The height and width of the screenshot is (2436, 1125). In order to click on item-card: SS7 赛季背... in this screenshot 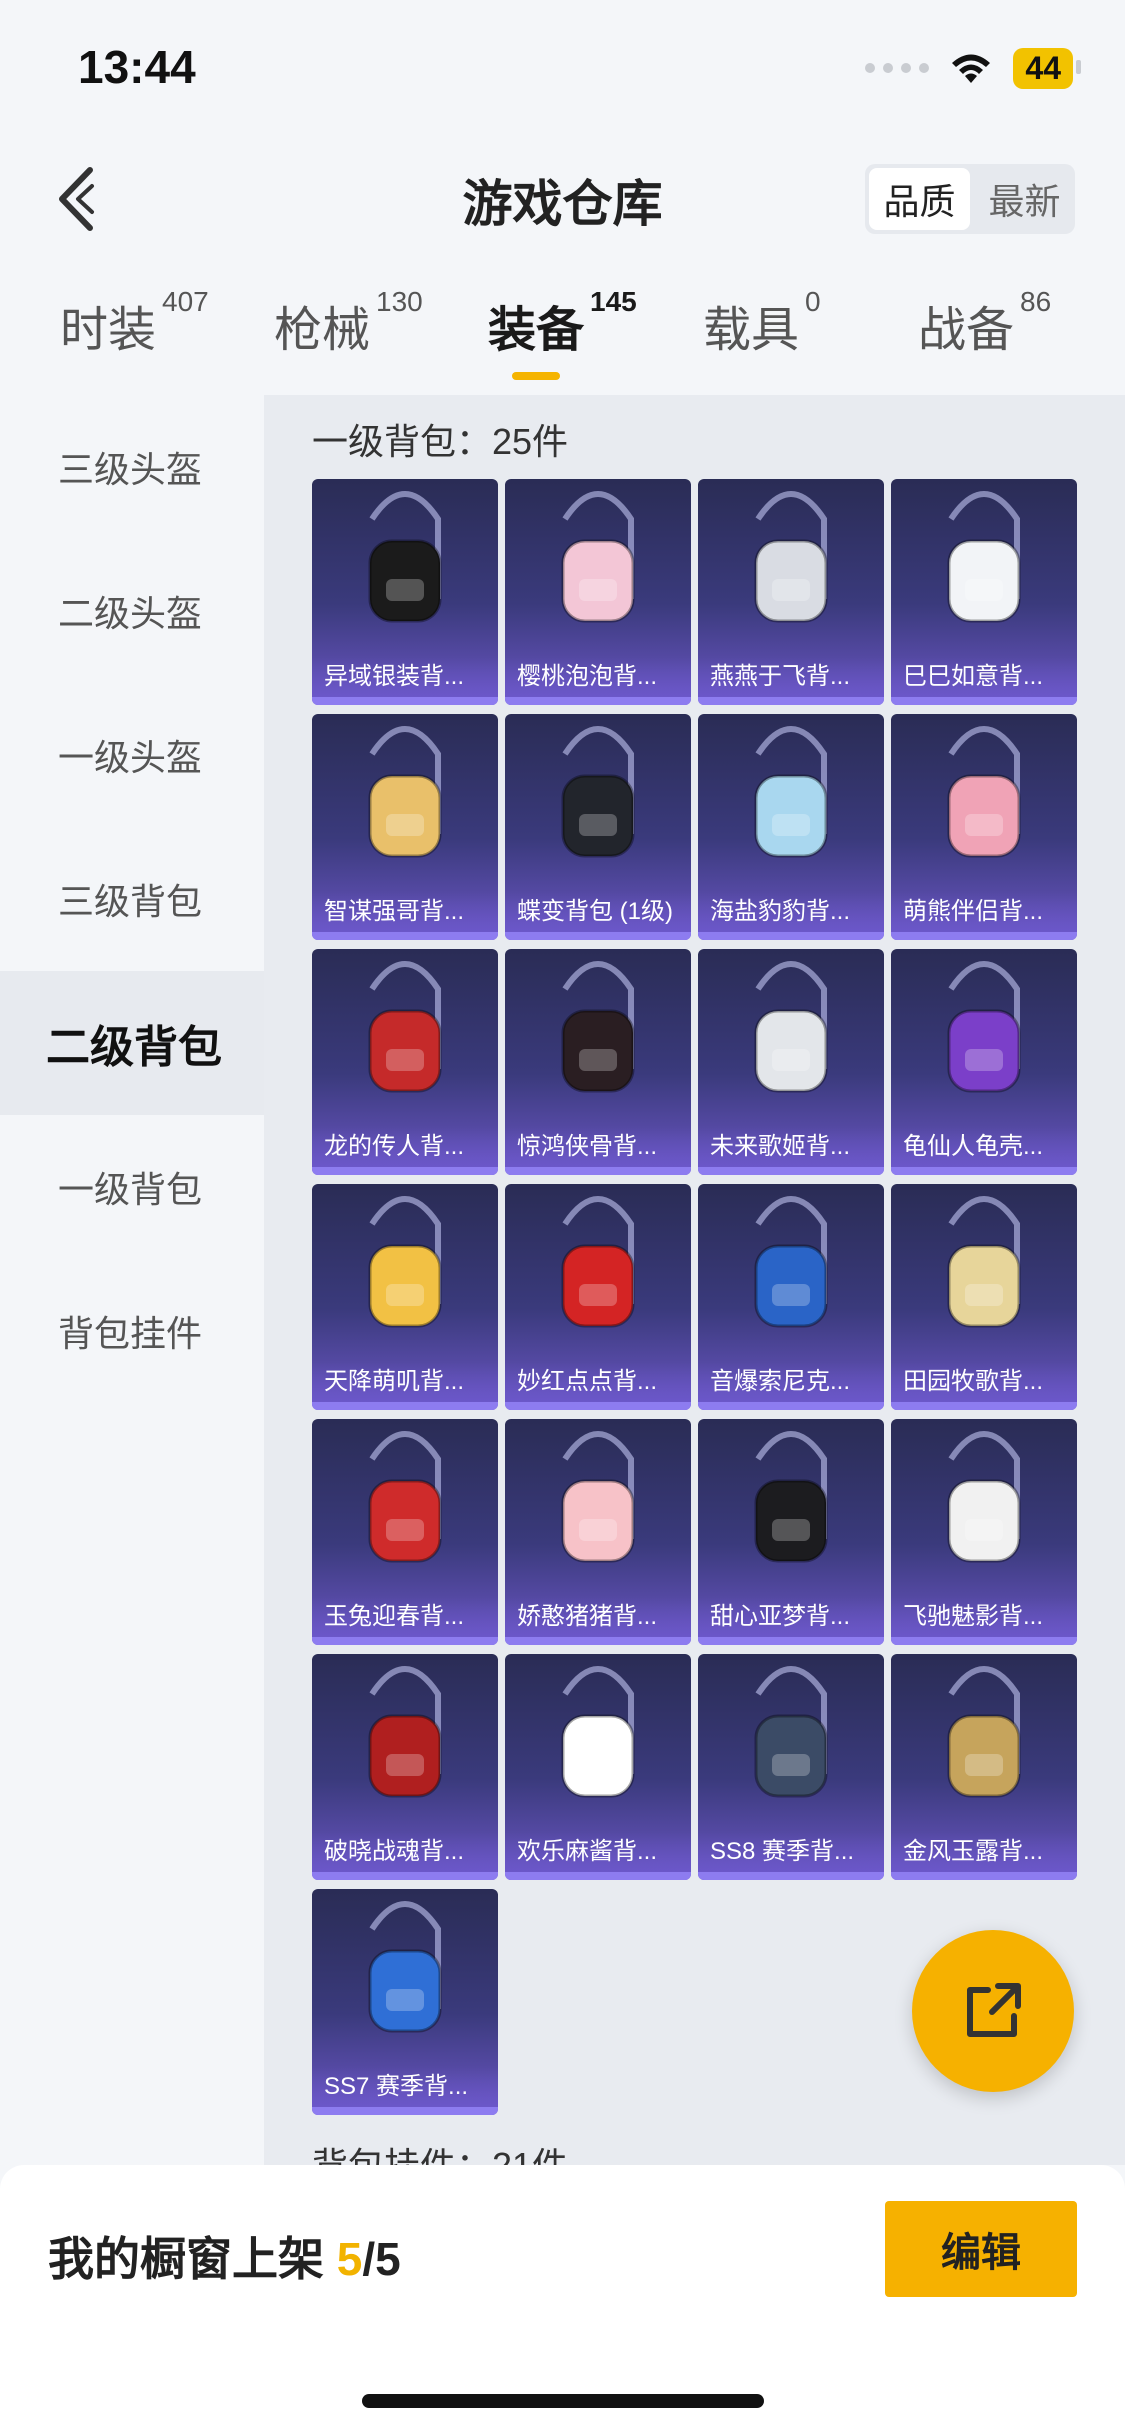, I will do `click(405, 2002)`.